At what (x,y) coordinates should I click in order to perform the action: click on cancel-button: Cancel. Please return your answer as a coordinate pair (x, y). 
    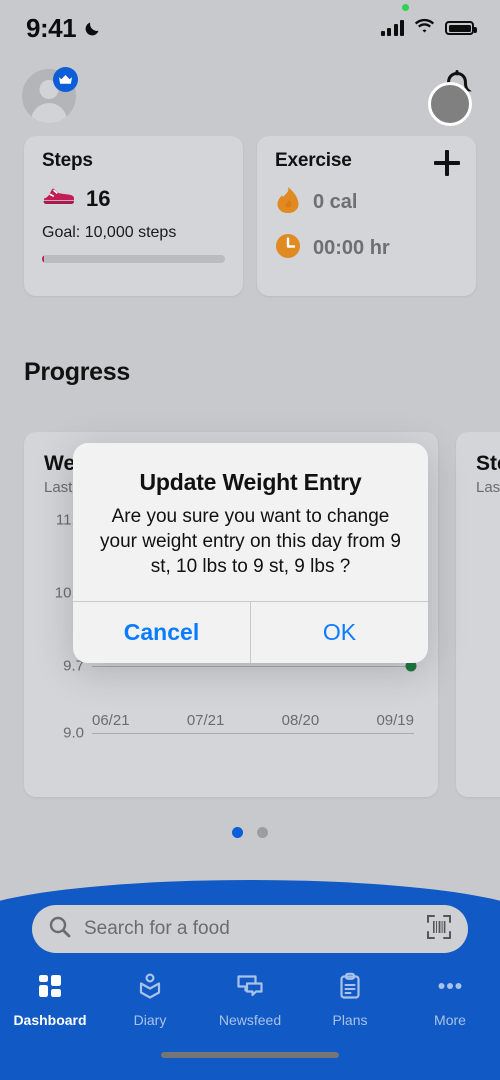
    Looking at the image, I should click on (162, 633).